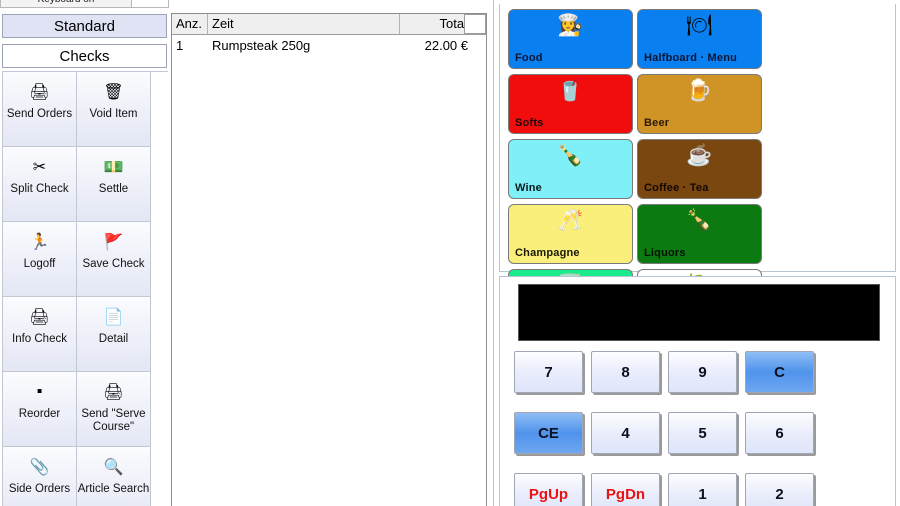 Image resolution: width=900 pixels, height=506 pixels. I want to click on function-button-split-check: ✂ Split Check, so click(40, 184).